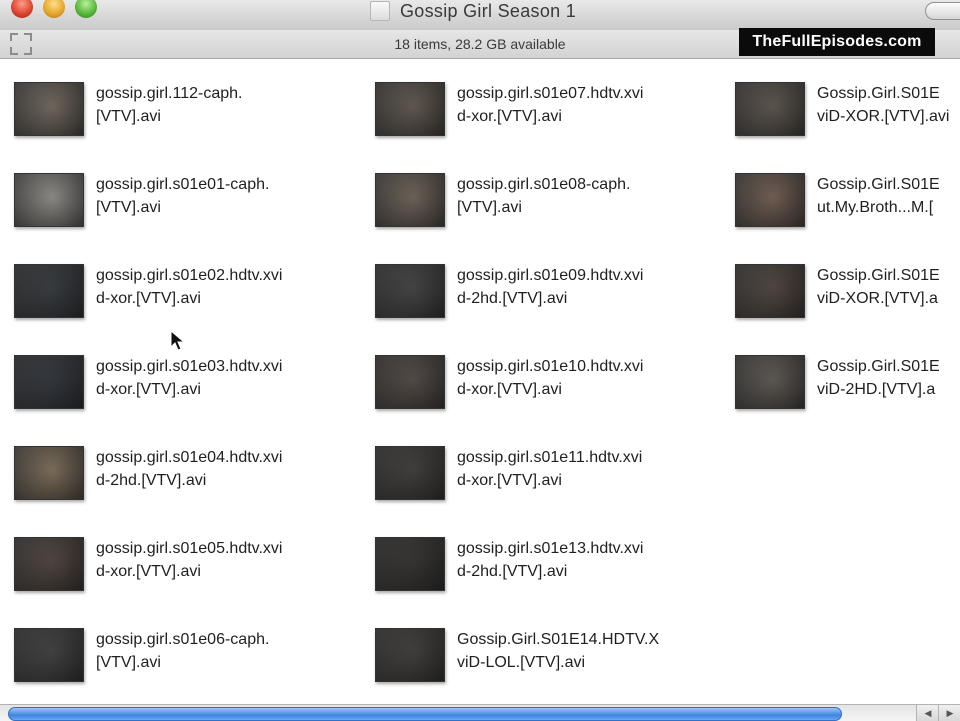 This screenshot has height=721, width=960. I want to click on file-name: Gossip.Girl.S01E viD-2HD.[VTV].a, so click(888, 378).